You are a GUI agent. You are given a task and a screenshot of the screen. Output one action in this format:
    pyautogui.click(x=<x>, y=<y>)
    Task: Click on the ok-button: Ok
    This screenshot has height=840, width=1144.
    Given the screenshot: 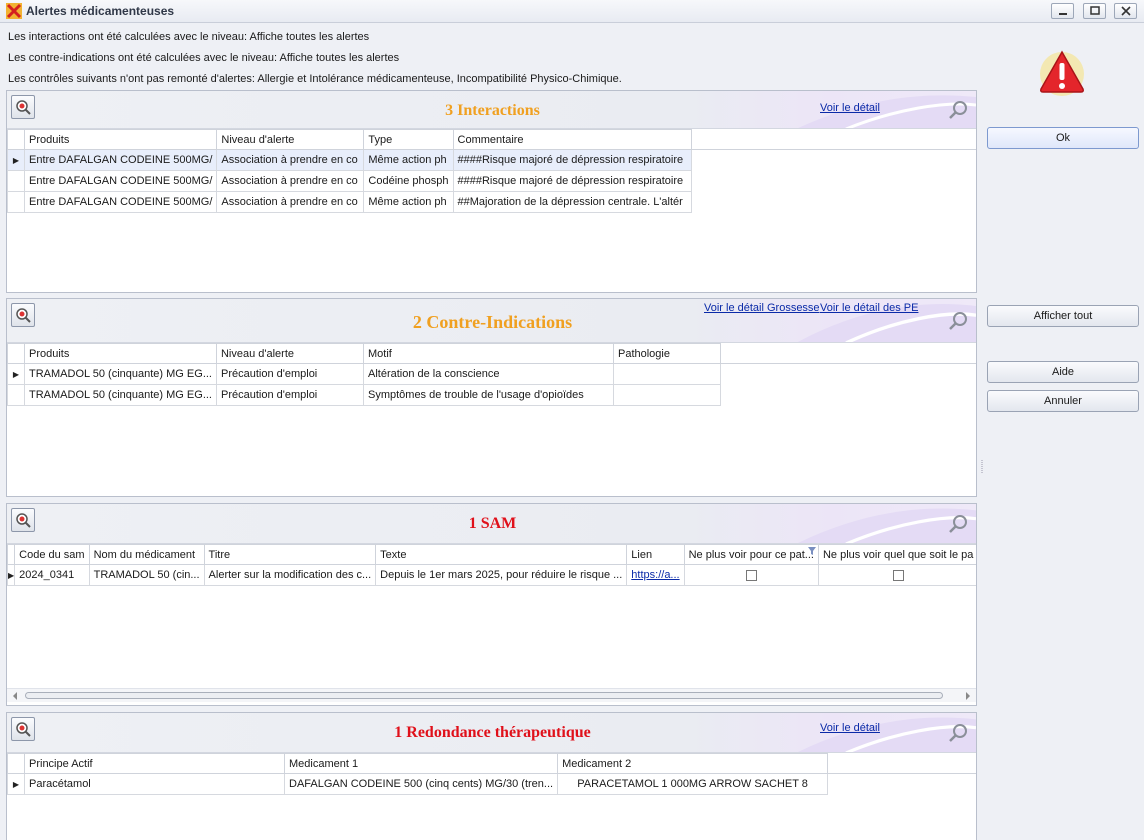 What is the action you would take?
    pyautogui.click(x=1063, y=138)
    